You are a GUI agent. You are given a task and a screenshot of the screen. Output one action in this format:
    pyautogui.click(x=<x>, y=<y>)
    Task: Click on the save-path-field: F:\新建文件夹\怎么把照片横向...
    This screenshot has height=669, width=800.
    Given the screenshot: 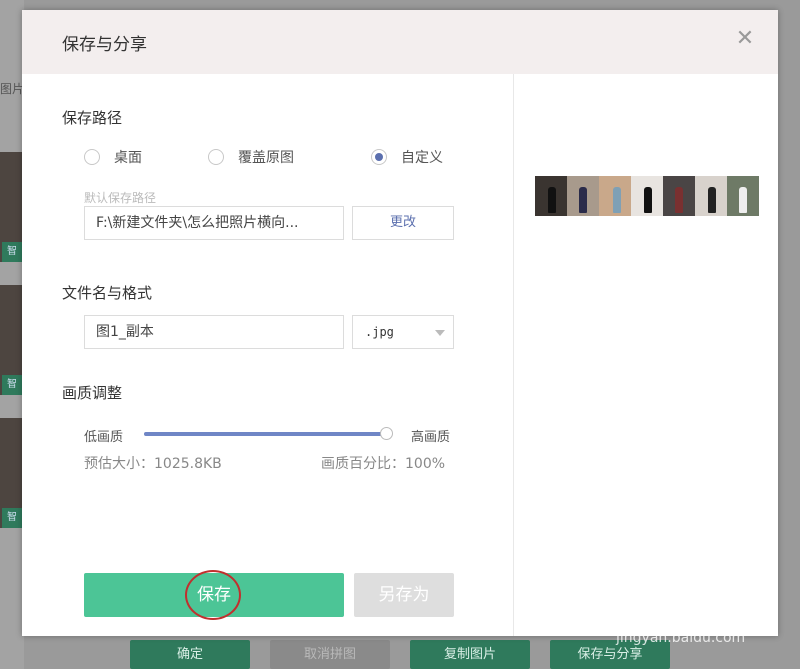 What is the action you would take?
    pyautogui.click(x=214, y=223)
    